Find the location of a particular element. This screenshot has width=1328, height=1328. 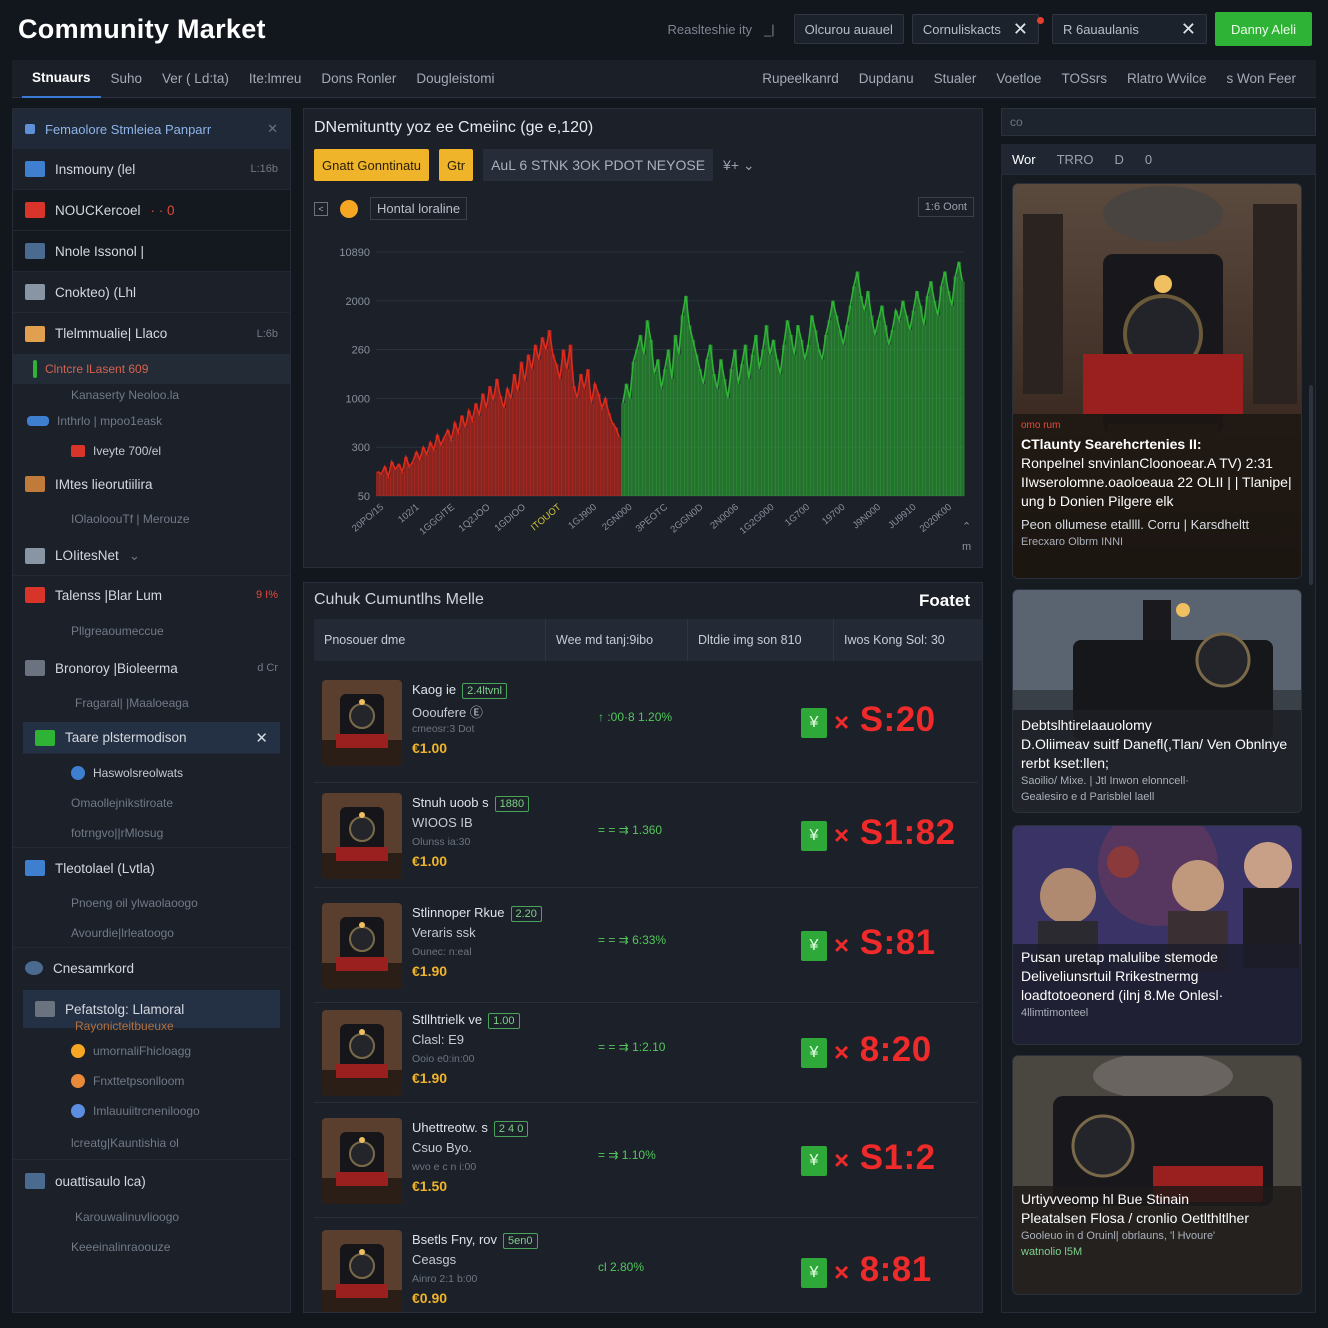

item-listing-price: × S1:2 is located at coordinates (885, 1158).